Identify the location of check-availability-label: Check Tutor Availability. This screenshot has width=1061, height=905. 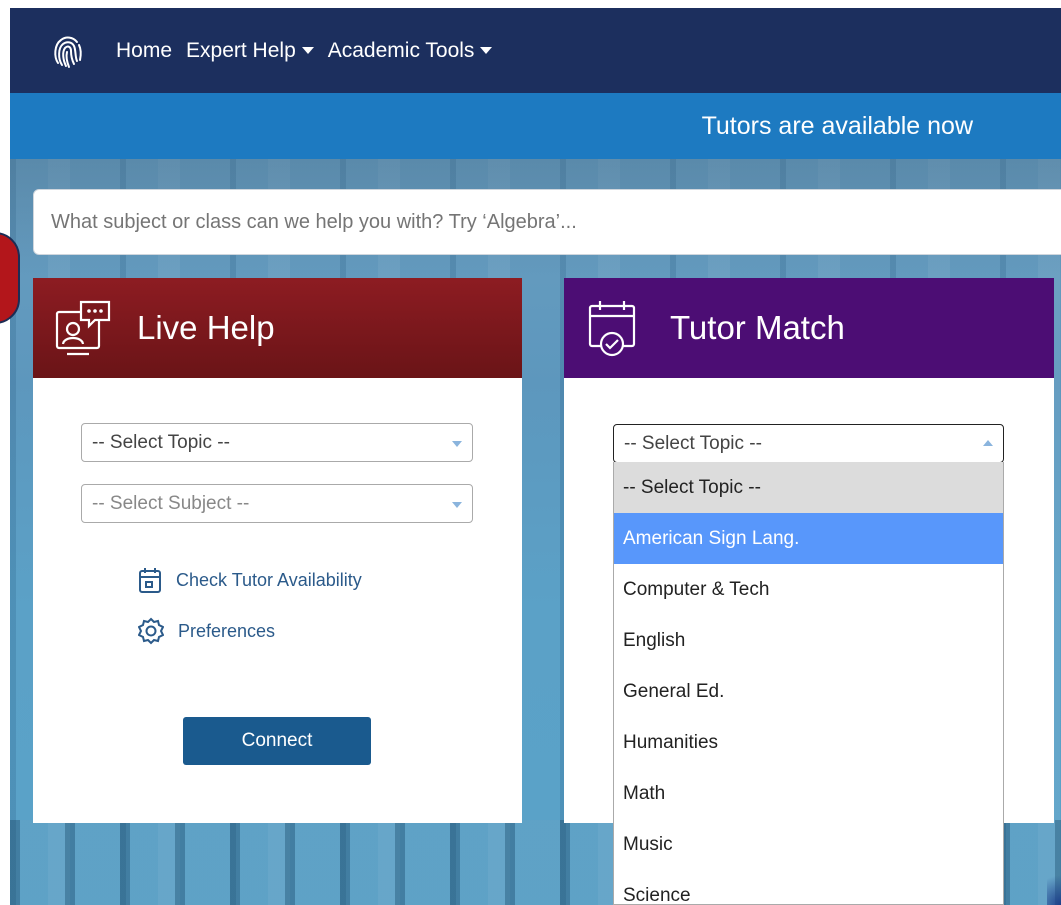
(269, 579).